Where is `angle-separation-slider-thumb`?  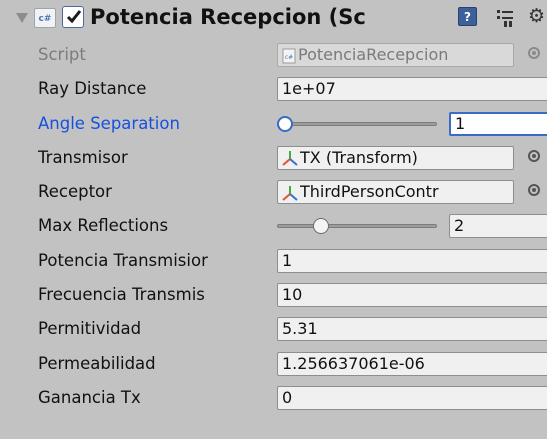 angle-separation-slider-thumb is located at coordinates (285, 123).